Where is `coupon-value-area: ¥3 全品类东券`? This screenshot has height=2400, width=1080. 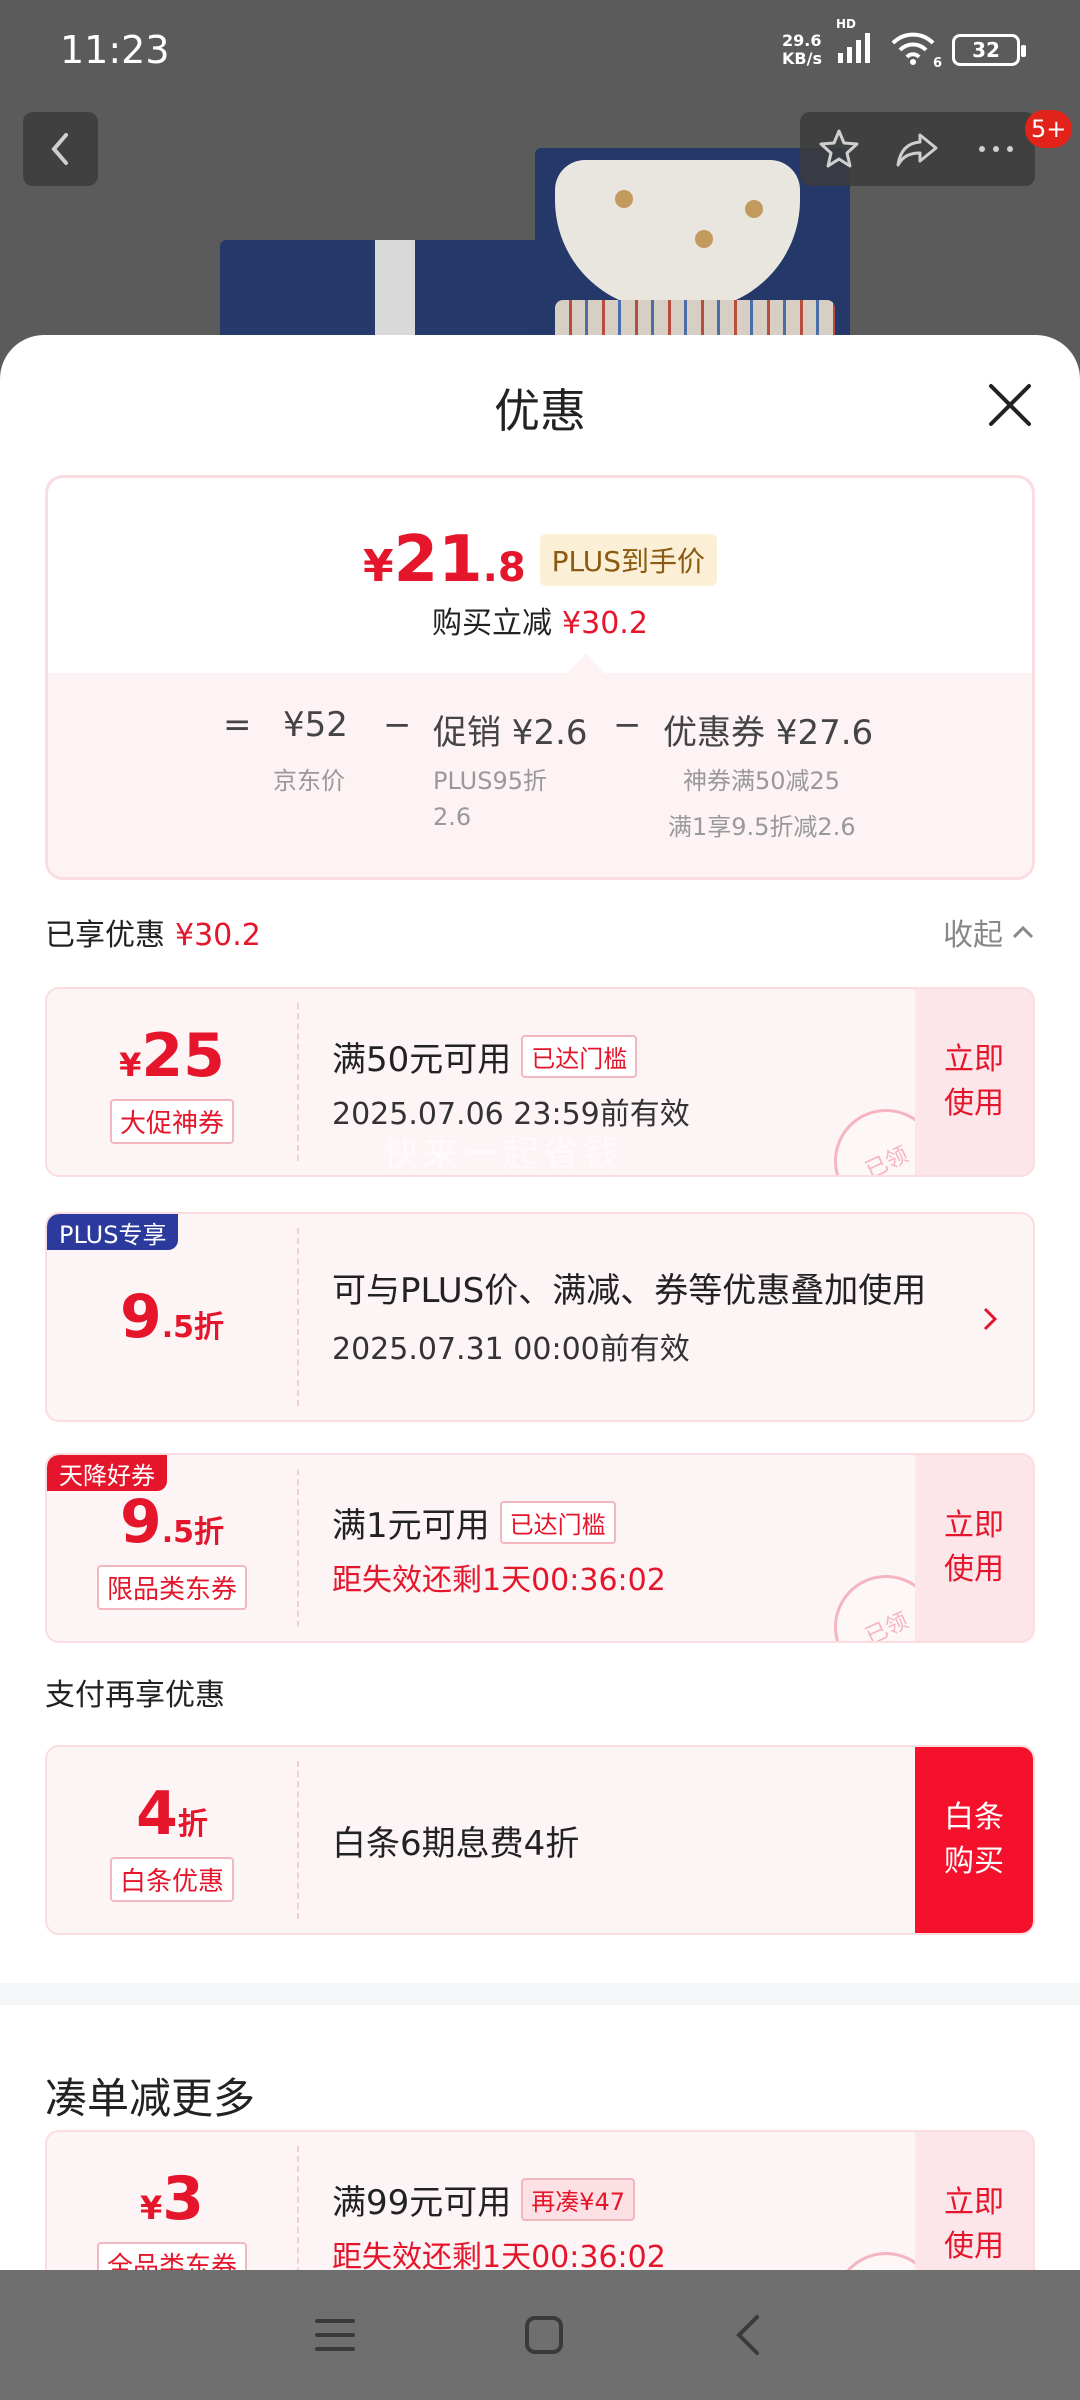
coupon-value-area: ¥3 全品类东券 is located at coordinates (172, 2201).